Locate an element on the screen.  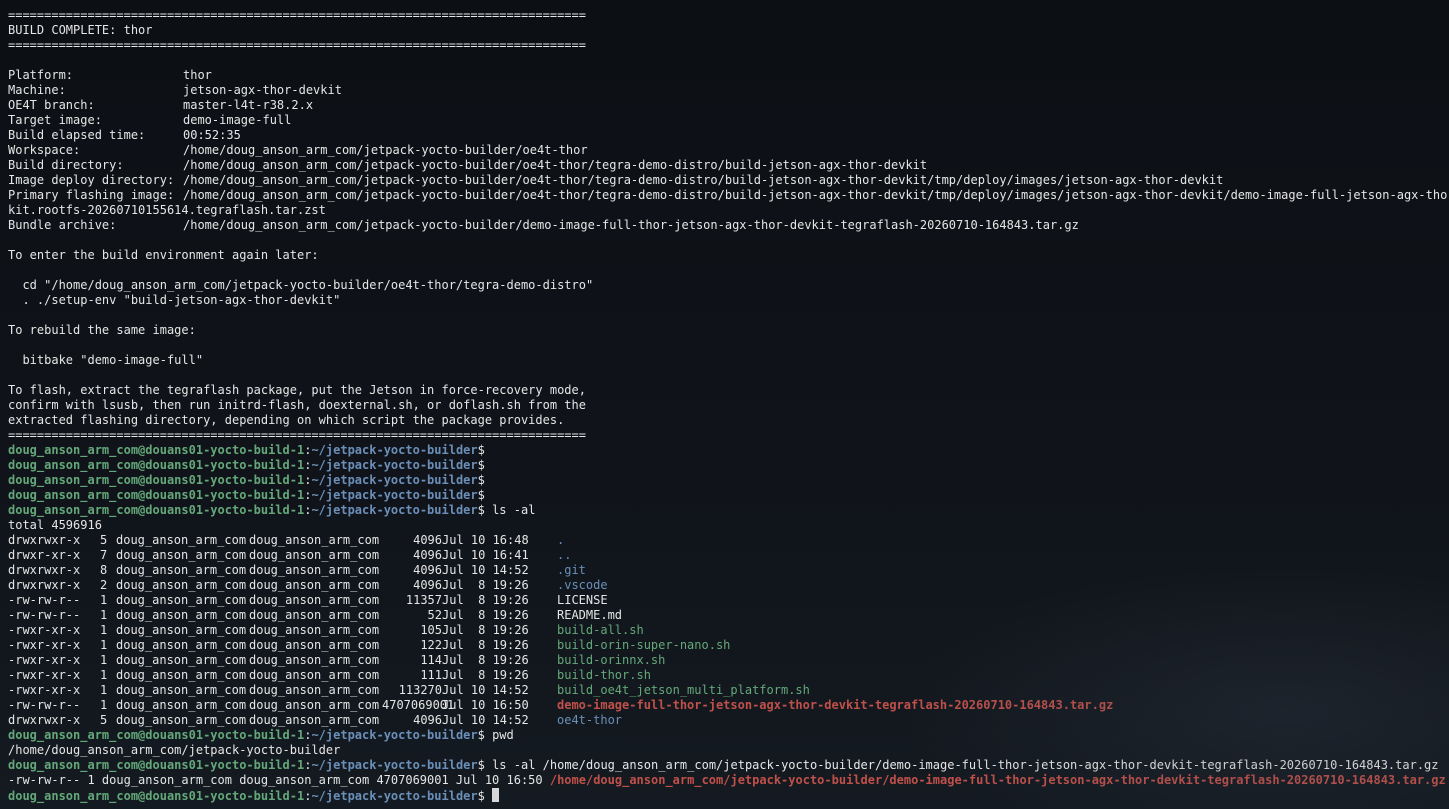
ls-date: Jul 10 16:41 is located at coordinates (485, 555).